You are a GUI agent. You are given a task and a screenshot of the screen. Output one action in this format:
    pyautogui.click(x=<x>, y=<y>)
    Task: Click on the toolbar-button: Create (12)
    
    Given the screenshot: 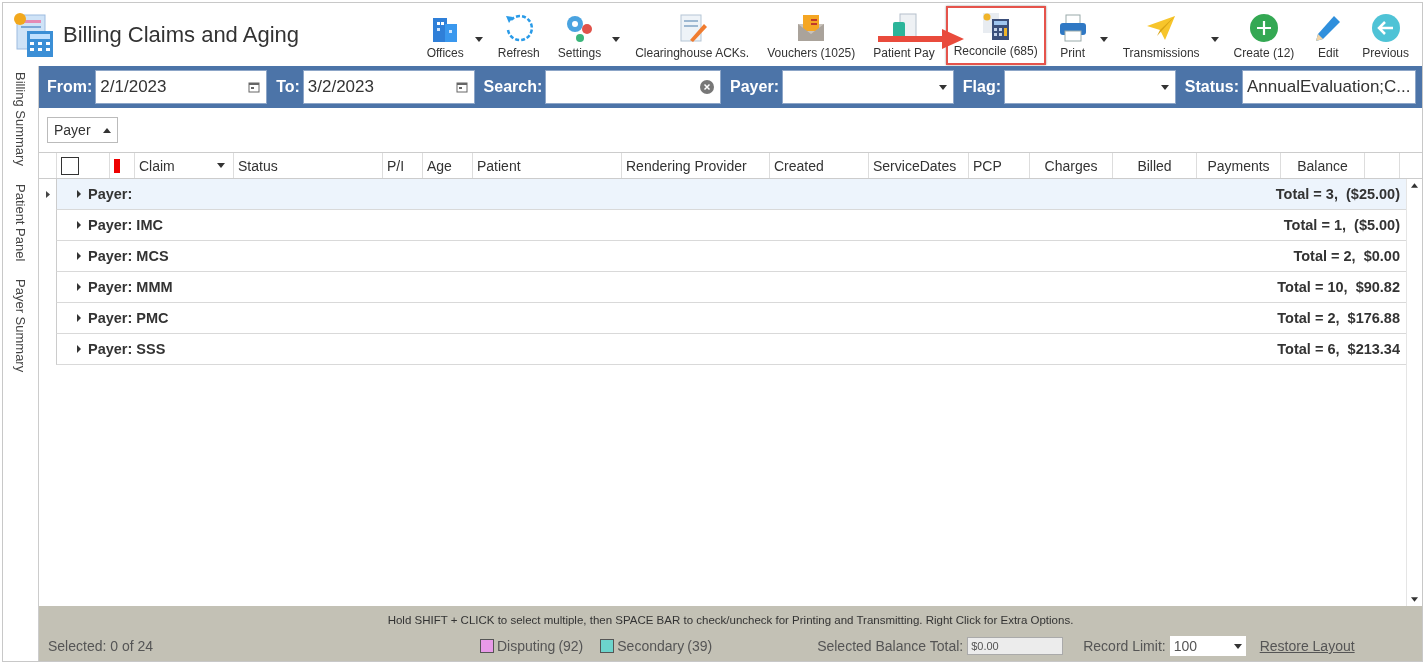 What is the action you would take?
    pyautogui.click(x=1264, y=36)
    